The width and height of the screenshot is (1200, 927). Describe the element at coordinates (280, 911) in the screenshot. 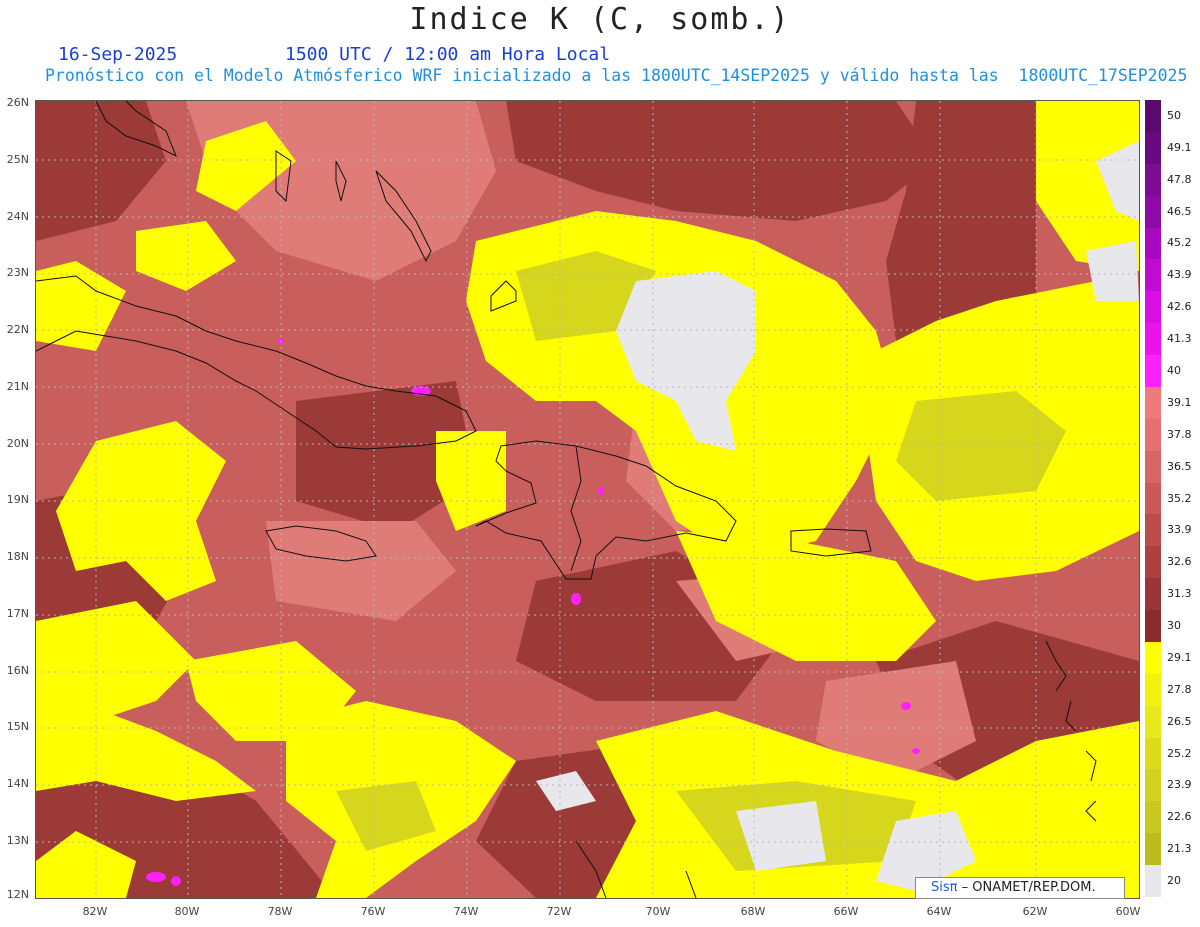

I see `lon-label: 78W` at that location.